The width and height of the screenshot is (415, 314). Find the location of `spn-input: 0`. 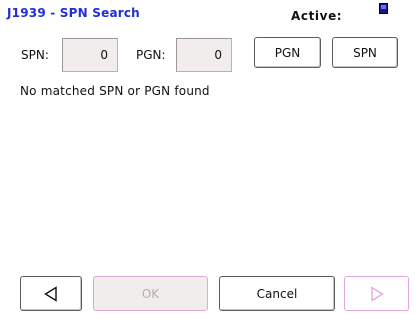

spn-input: 0 is located at coordinates (90, 55).